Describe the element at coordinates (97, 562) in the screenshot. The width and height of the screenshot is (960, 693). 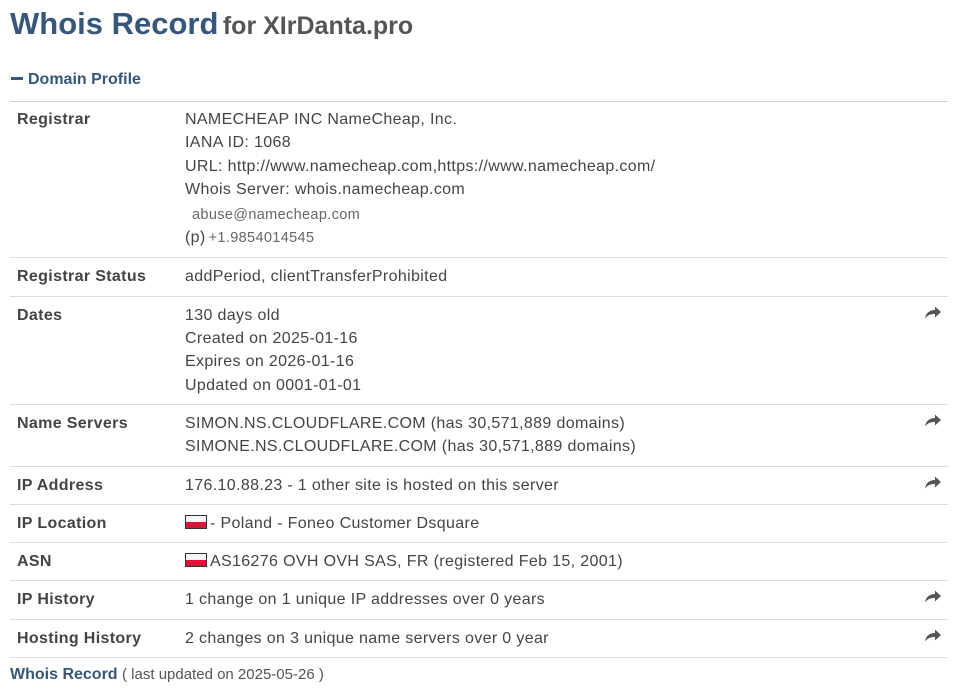
I see `row-label: ASN` at that location.